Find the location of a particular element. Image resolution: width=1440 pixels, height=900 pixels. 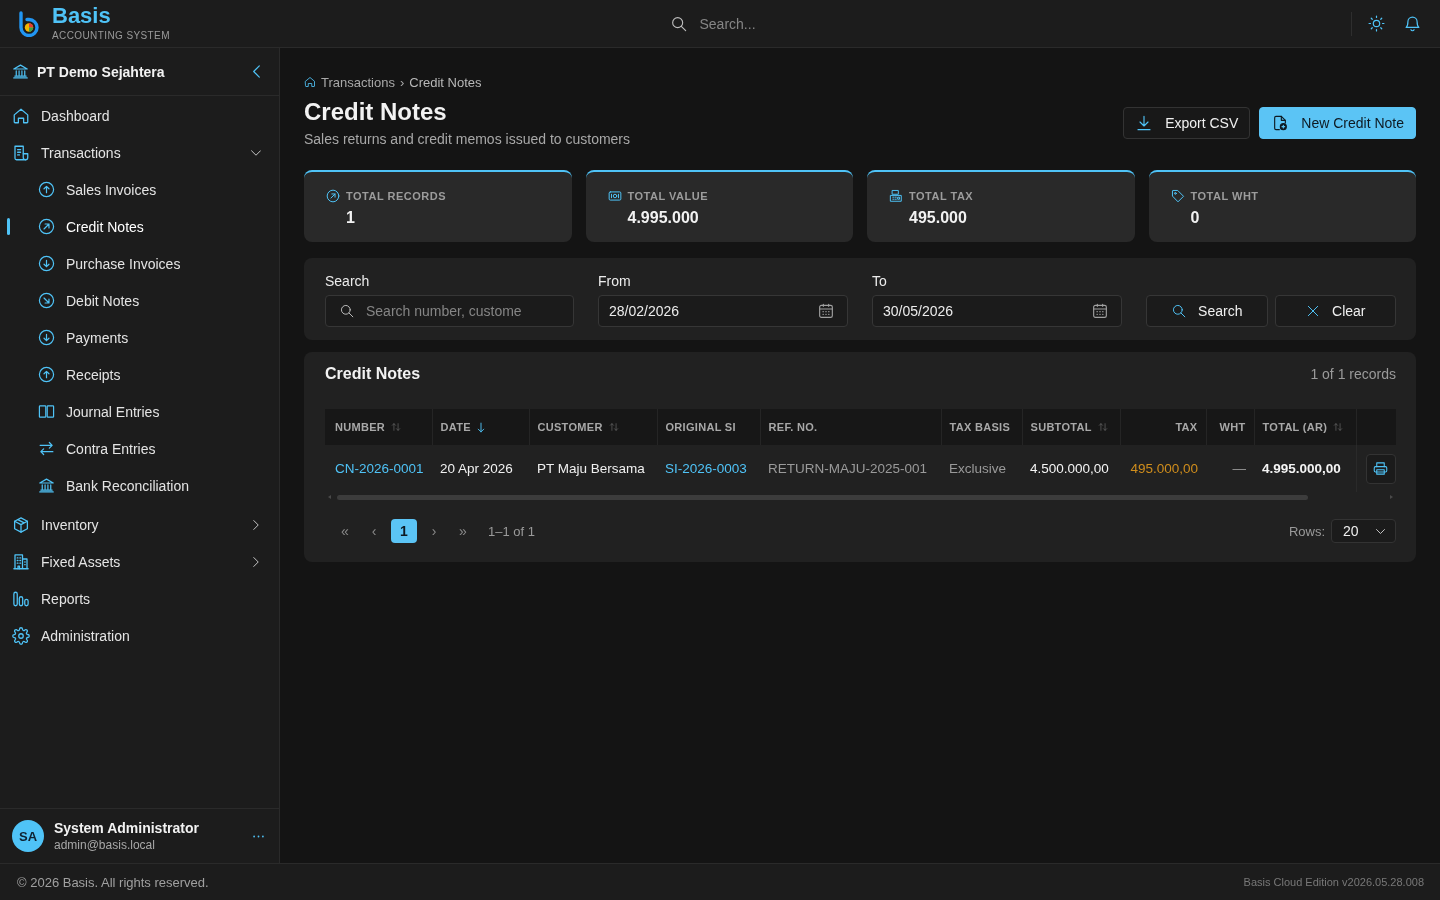

date-field: 28/02/2026 is located at coordinates (723, 311).